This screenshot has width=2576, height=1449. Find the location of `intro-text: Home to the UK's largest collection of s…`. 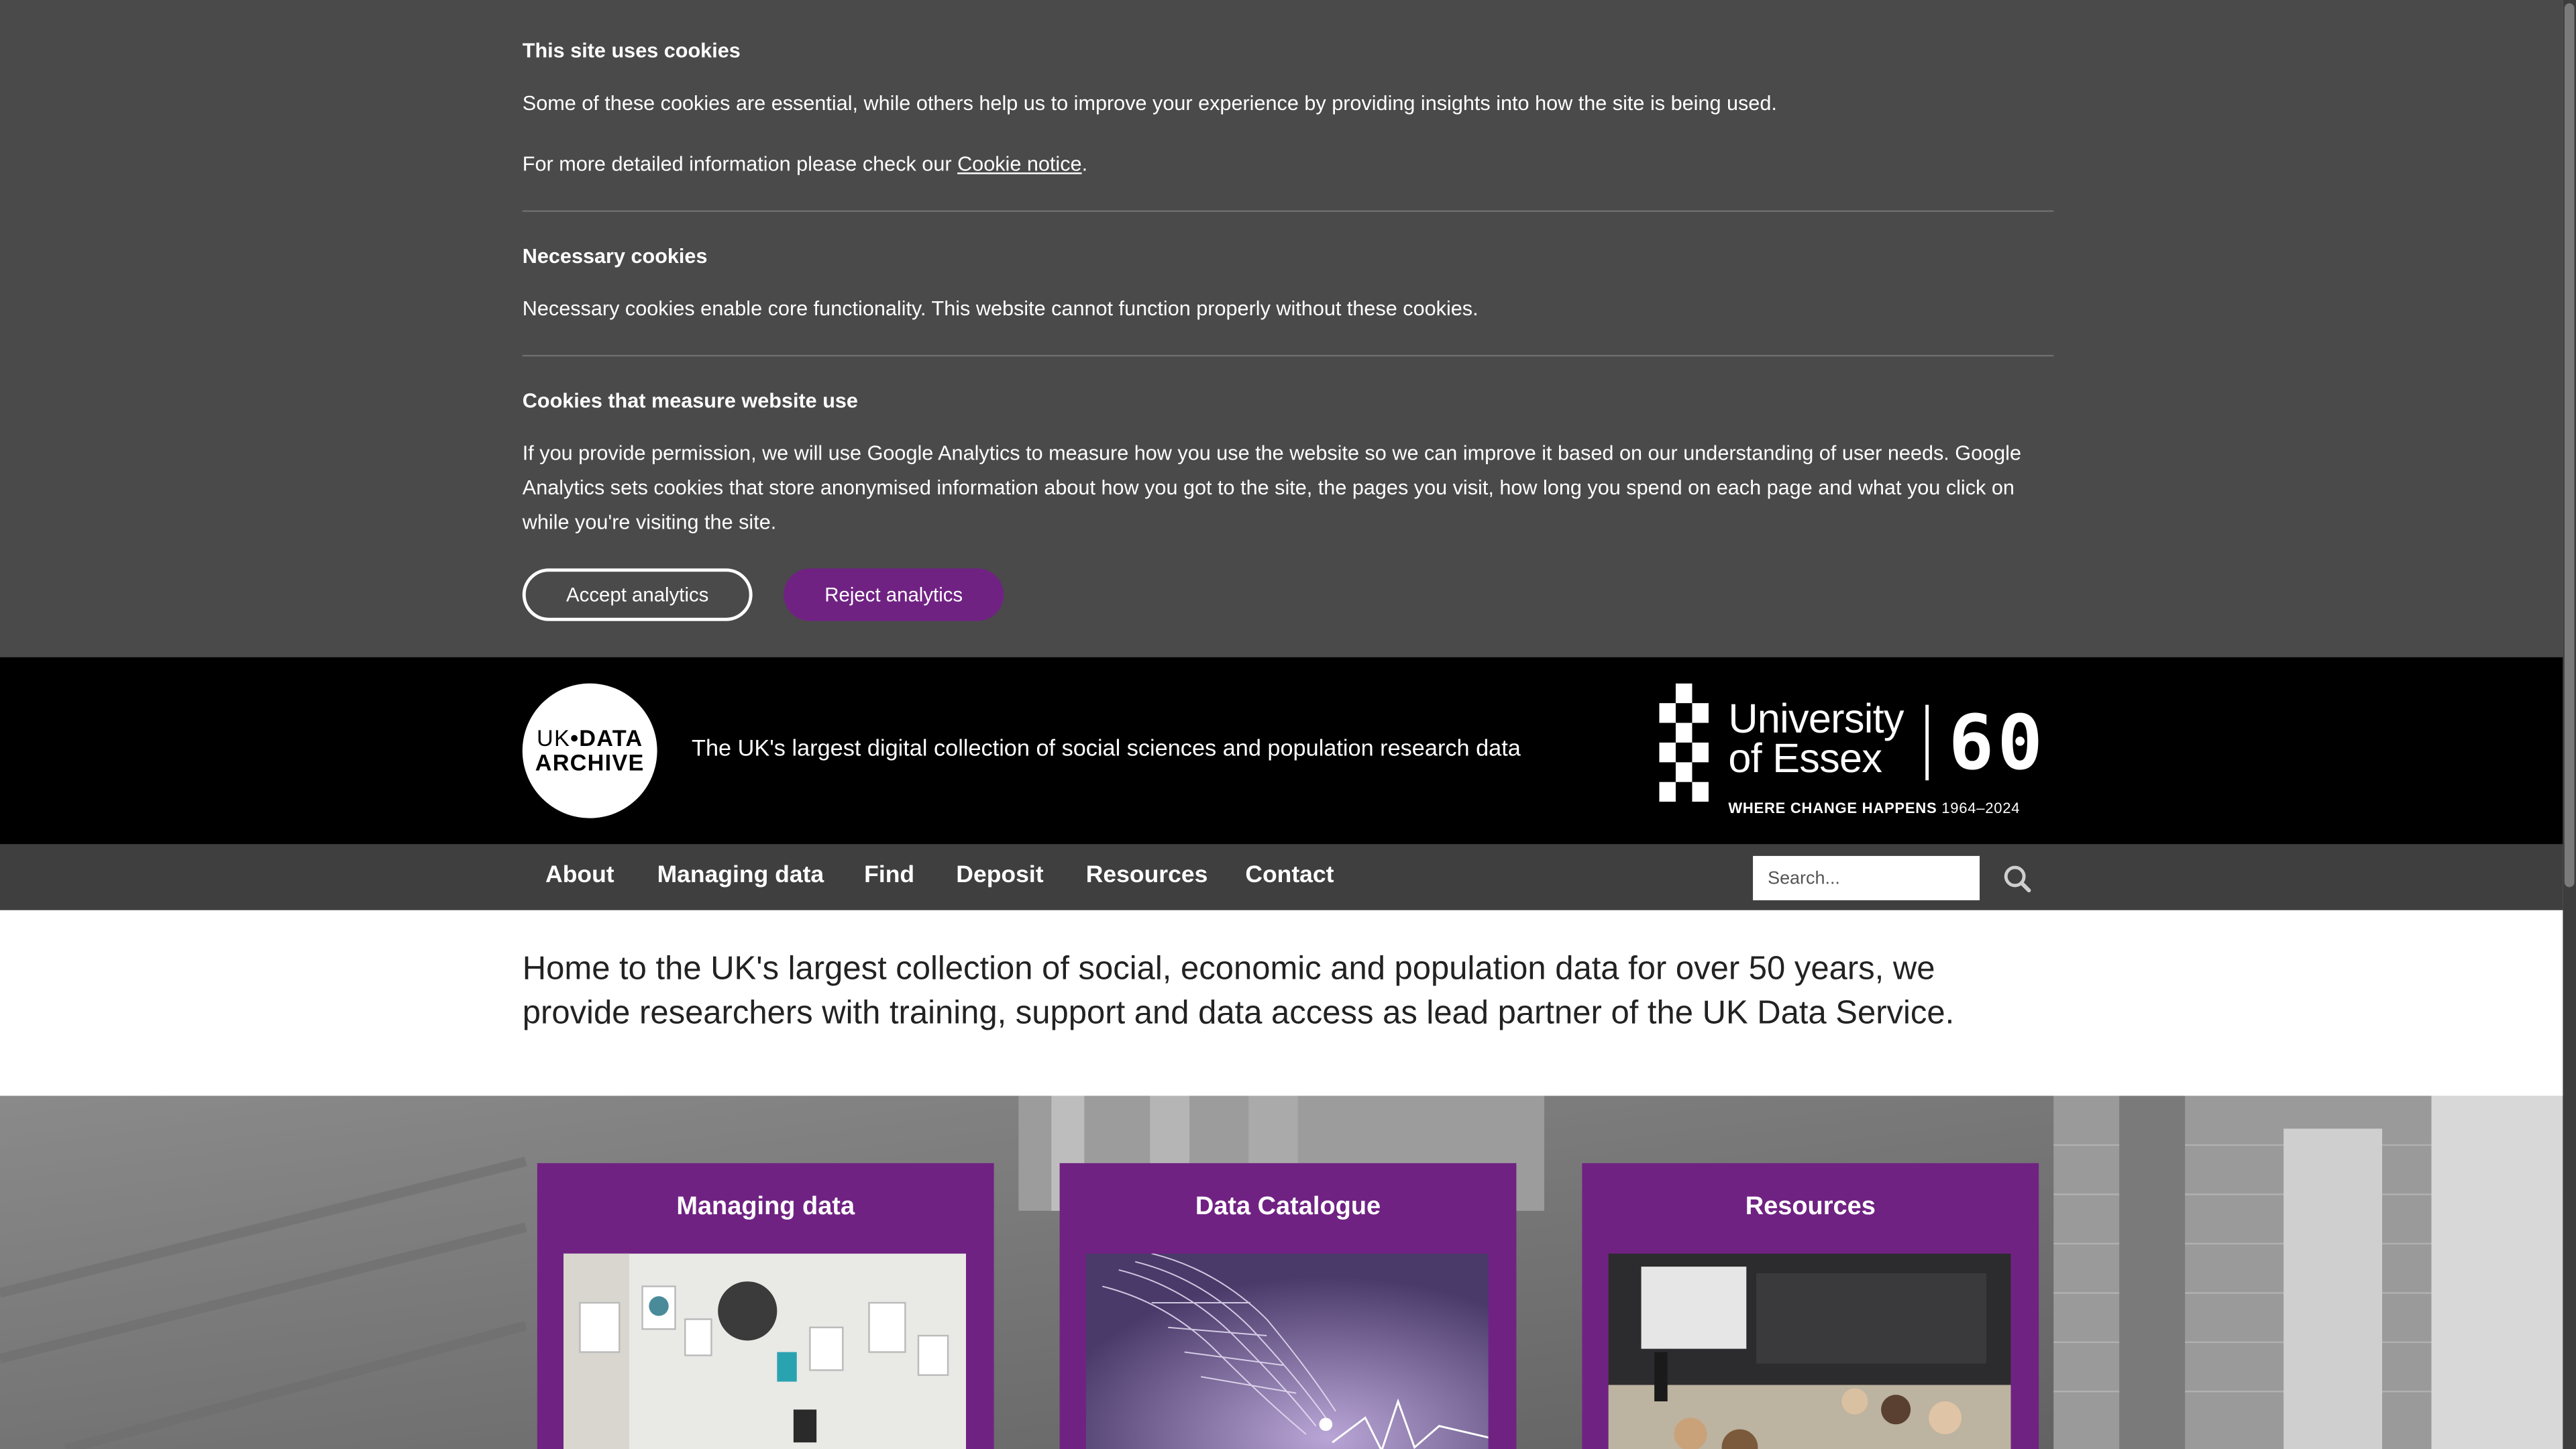

intro-text: Home to the UK's largest collection of s… is located at coordinates (1238, 991).